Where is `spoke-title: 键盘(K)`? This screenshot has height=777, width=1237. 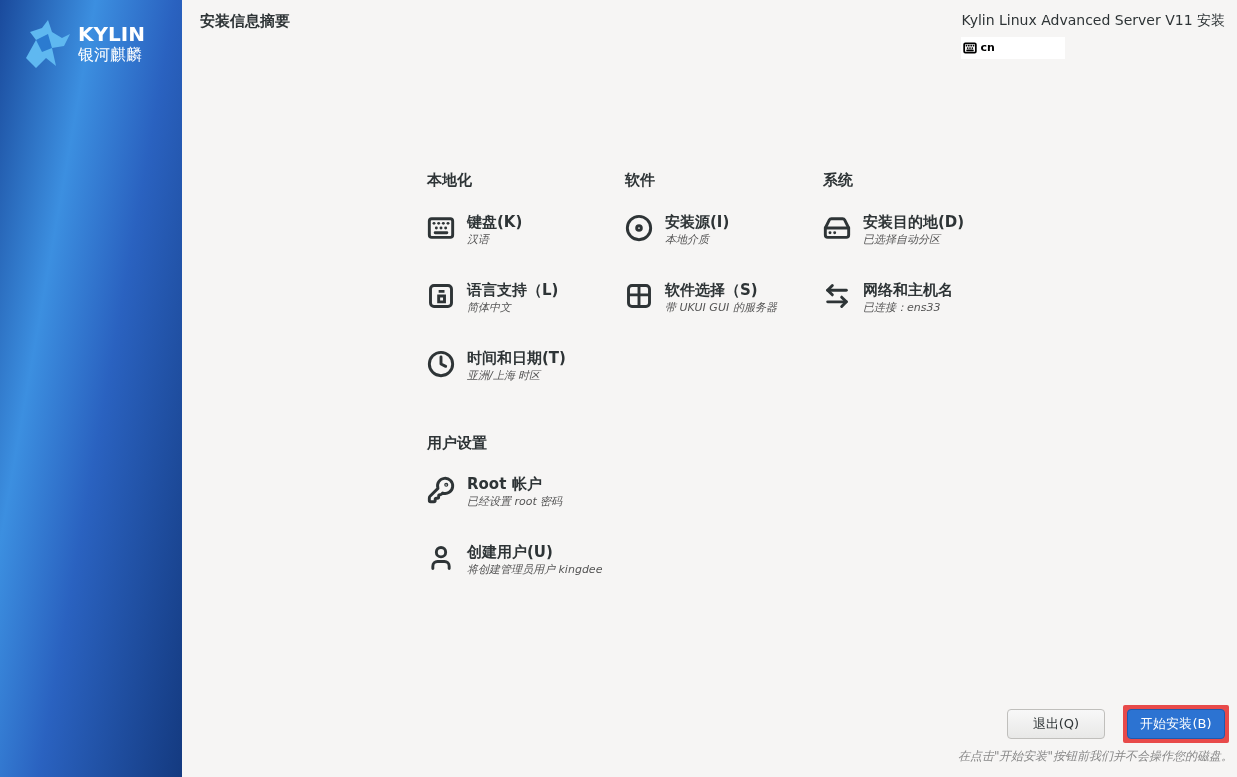
spoke-title: 键盘(K) is located at coordinates (495, 221).